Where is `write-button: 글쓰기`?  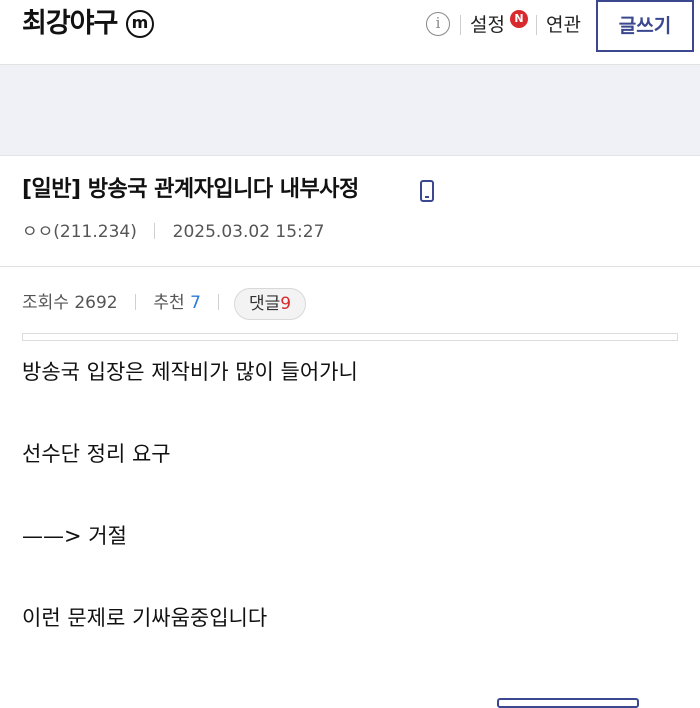
write-button: 글쓰기 is located at coordinates (645, 26).